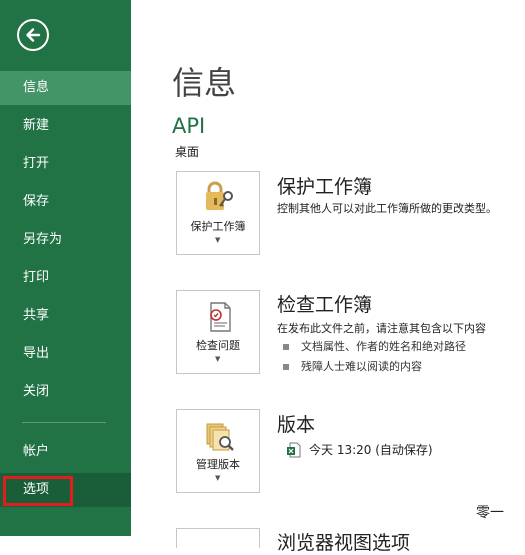 This screenshot has width=525, height=555. I want to click on browser-view-options-button, so click(218, 538).